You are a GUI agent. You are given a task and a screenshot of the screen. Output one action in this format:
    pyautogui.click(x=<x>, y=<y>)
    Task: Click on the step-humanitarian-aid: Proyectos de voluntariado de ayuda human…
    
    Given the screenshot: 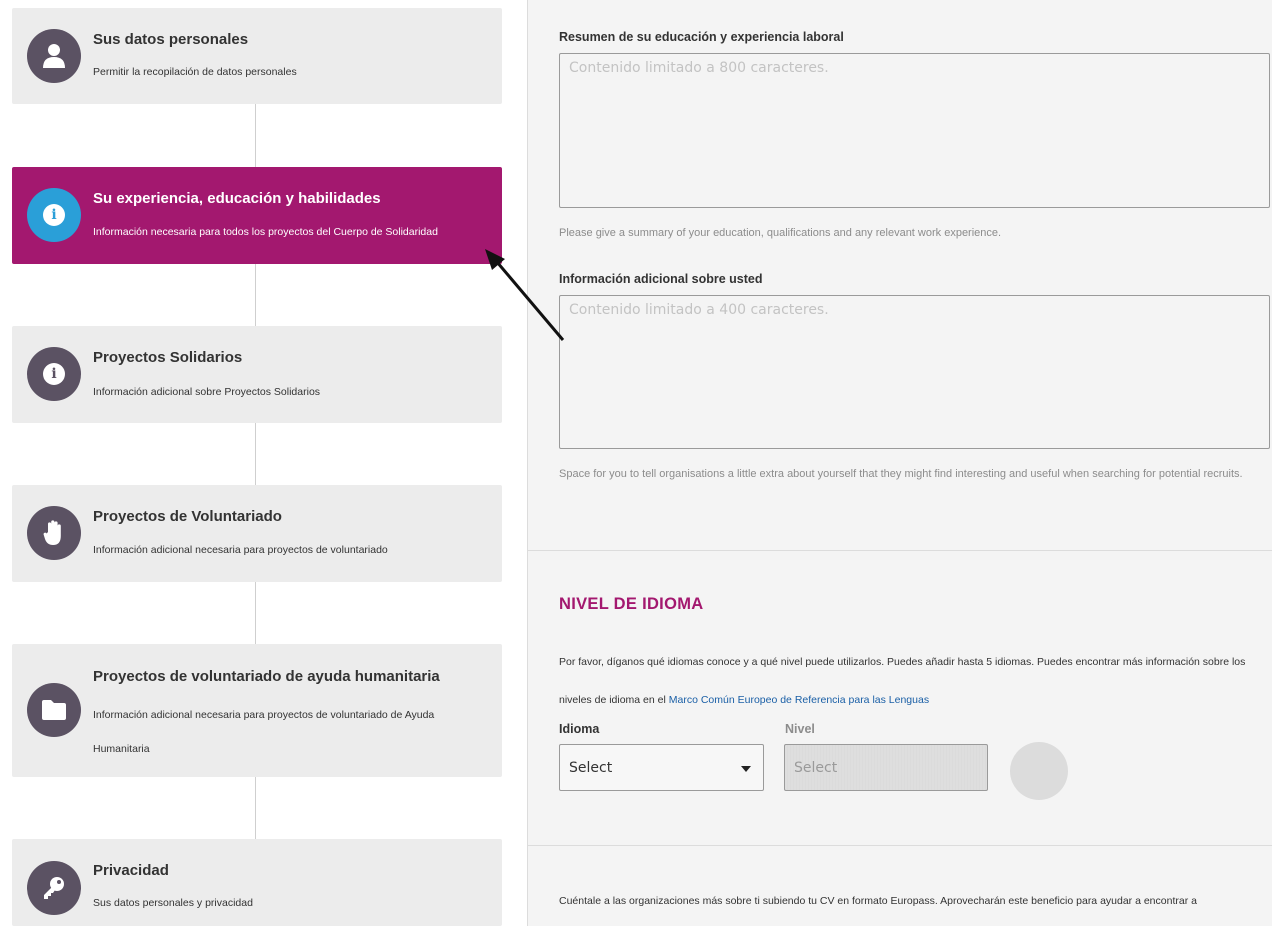 What is the action you would take?
    pyautogui.click(x=257, y=710)
    